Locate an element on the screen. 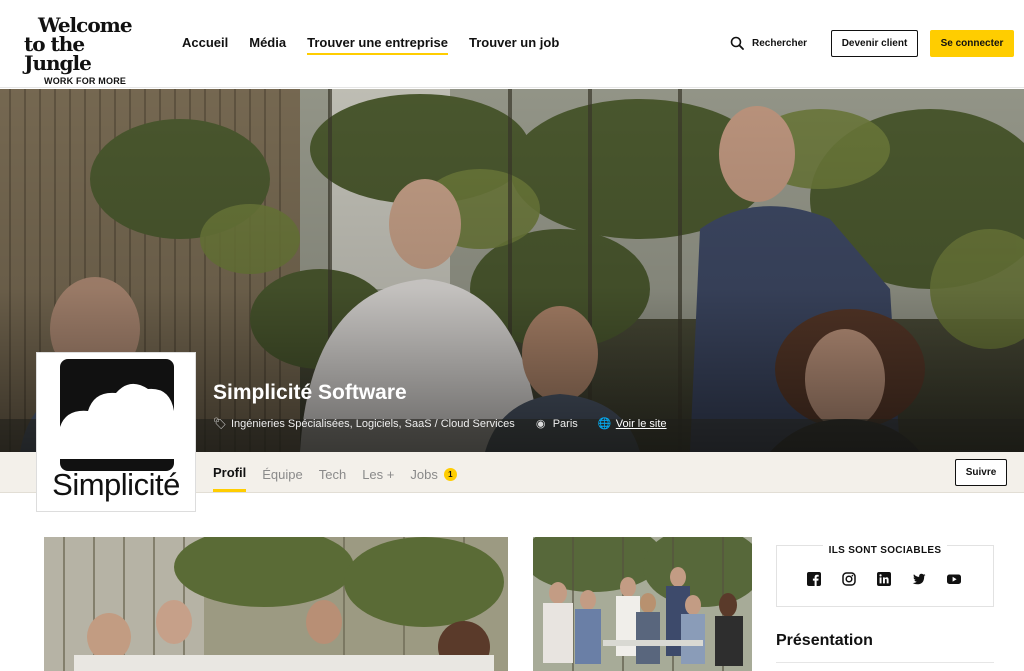 The height and width of the screenshot is (671, 1024). tag-icon: 🏷 is located at coordinates (220, 424).